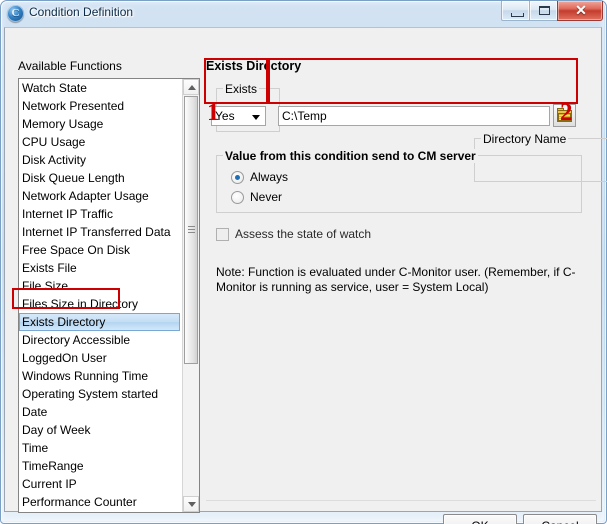 This screenshot has width=607, height=524. I want to click on assess-state-checkbox: Assess the state of watch, so click(293, 234).